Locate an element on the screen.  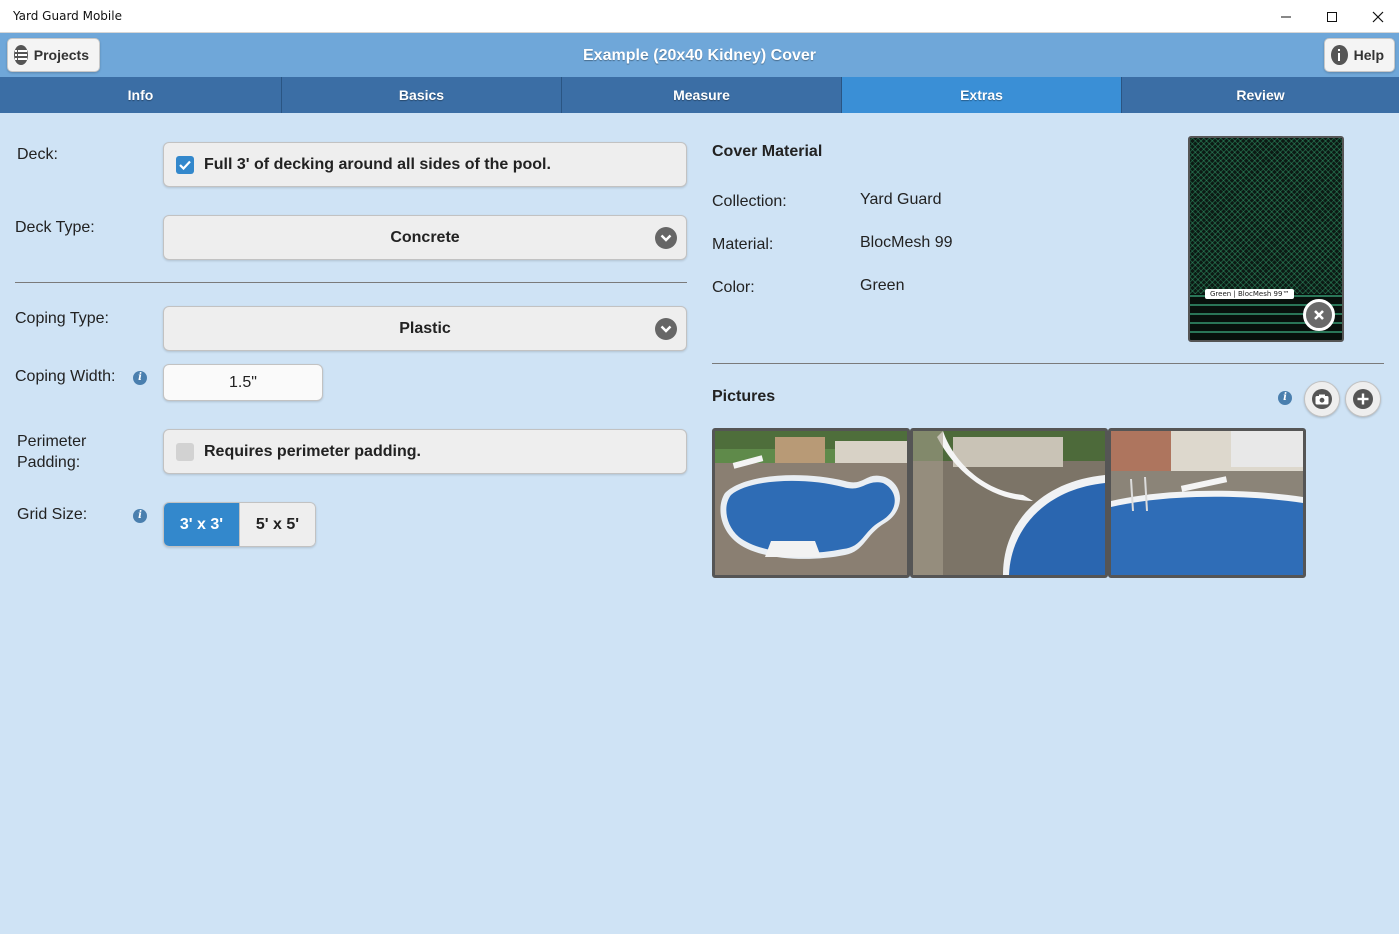
plus-icon is located at coordinates (1363, 399).